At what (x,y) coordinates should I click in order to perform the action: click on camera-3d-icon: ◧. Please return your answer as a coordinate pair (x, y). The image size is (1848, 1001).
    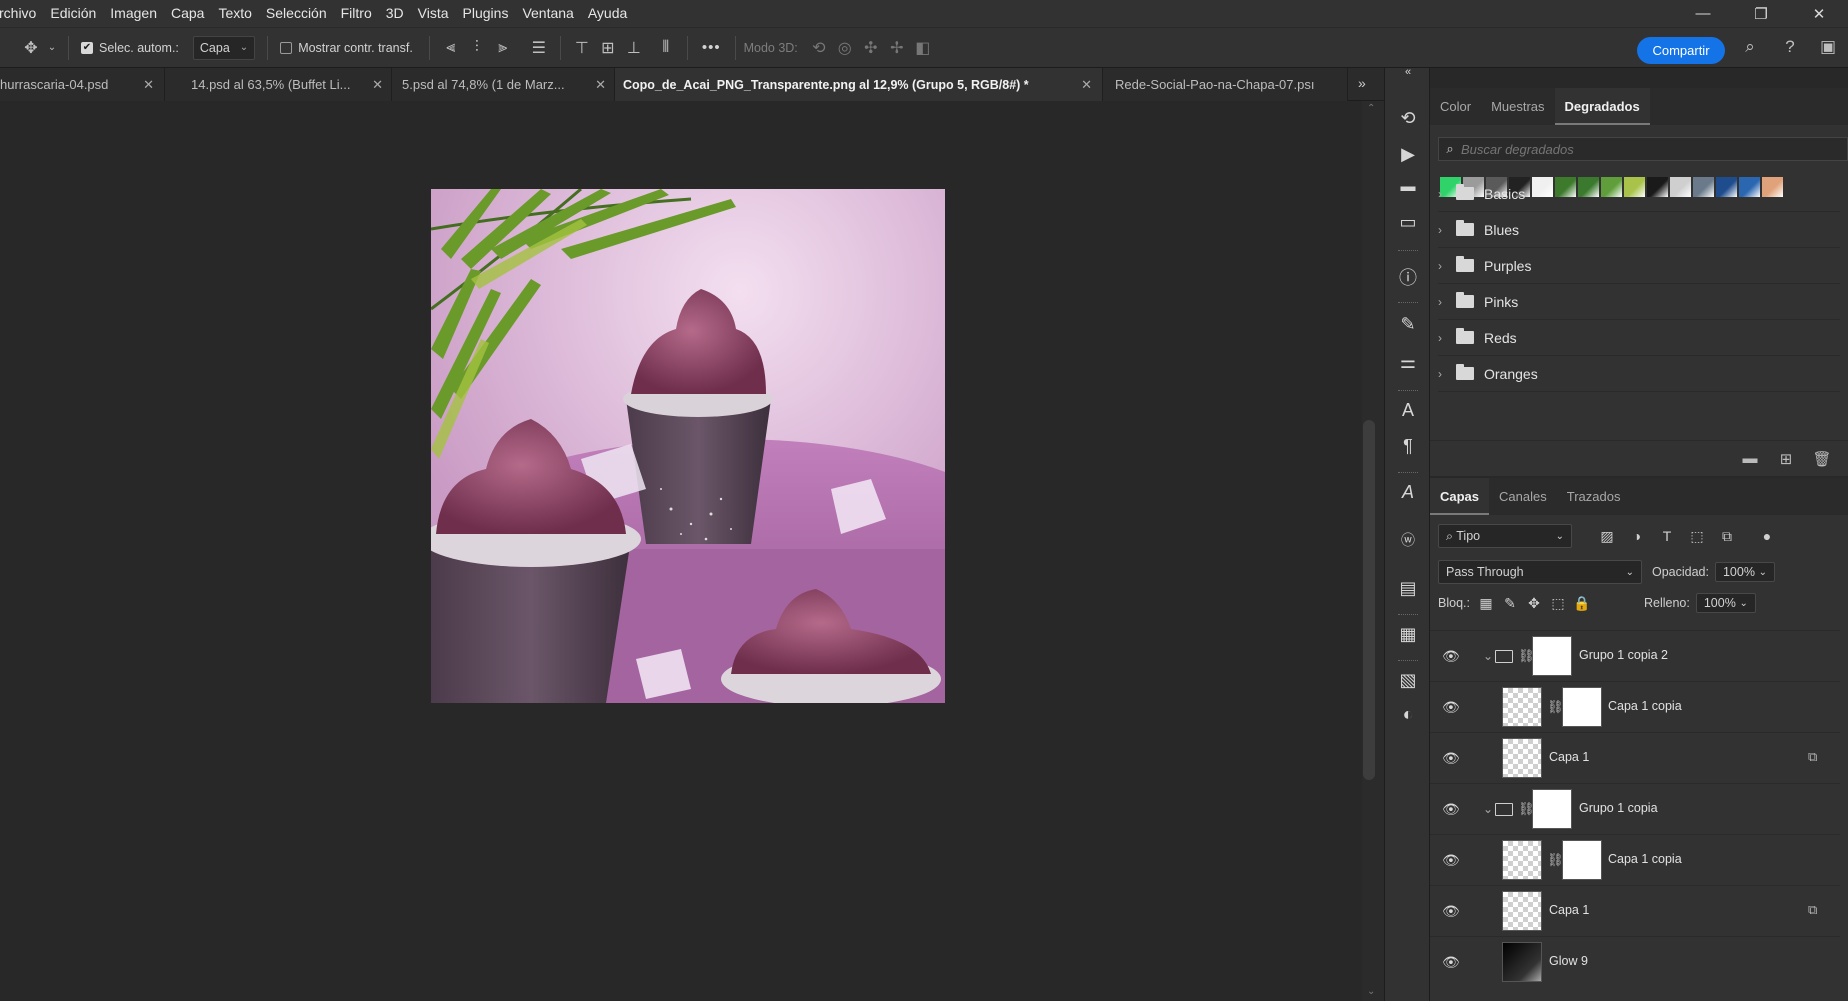
    Looking at the image, I should click on (923, 48).